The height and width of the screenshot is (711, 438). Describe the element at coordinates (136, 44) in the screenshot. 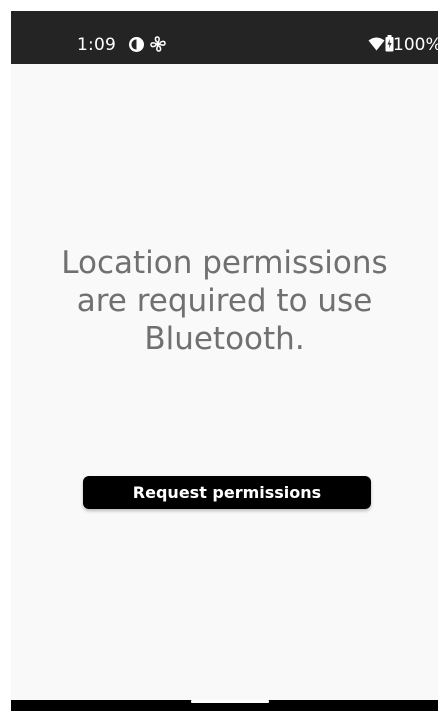

I see `data-saver-icon` at that location.